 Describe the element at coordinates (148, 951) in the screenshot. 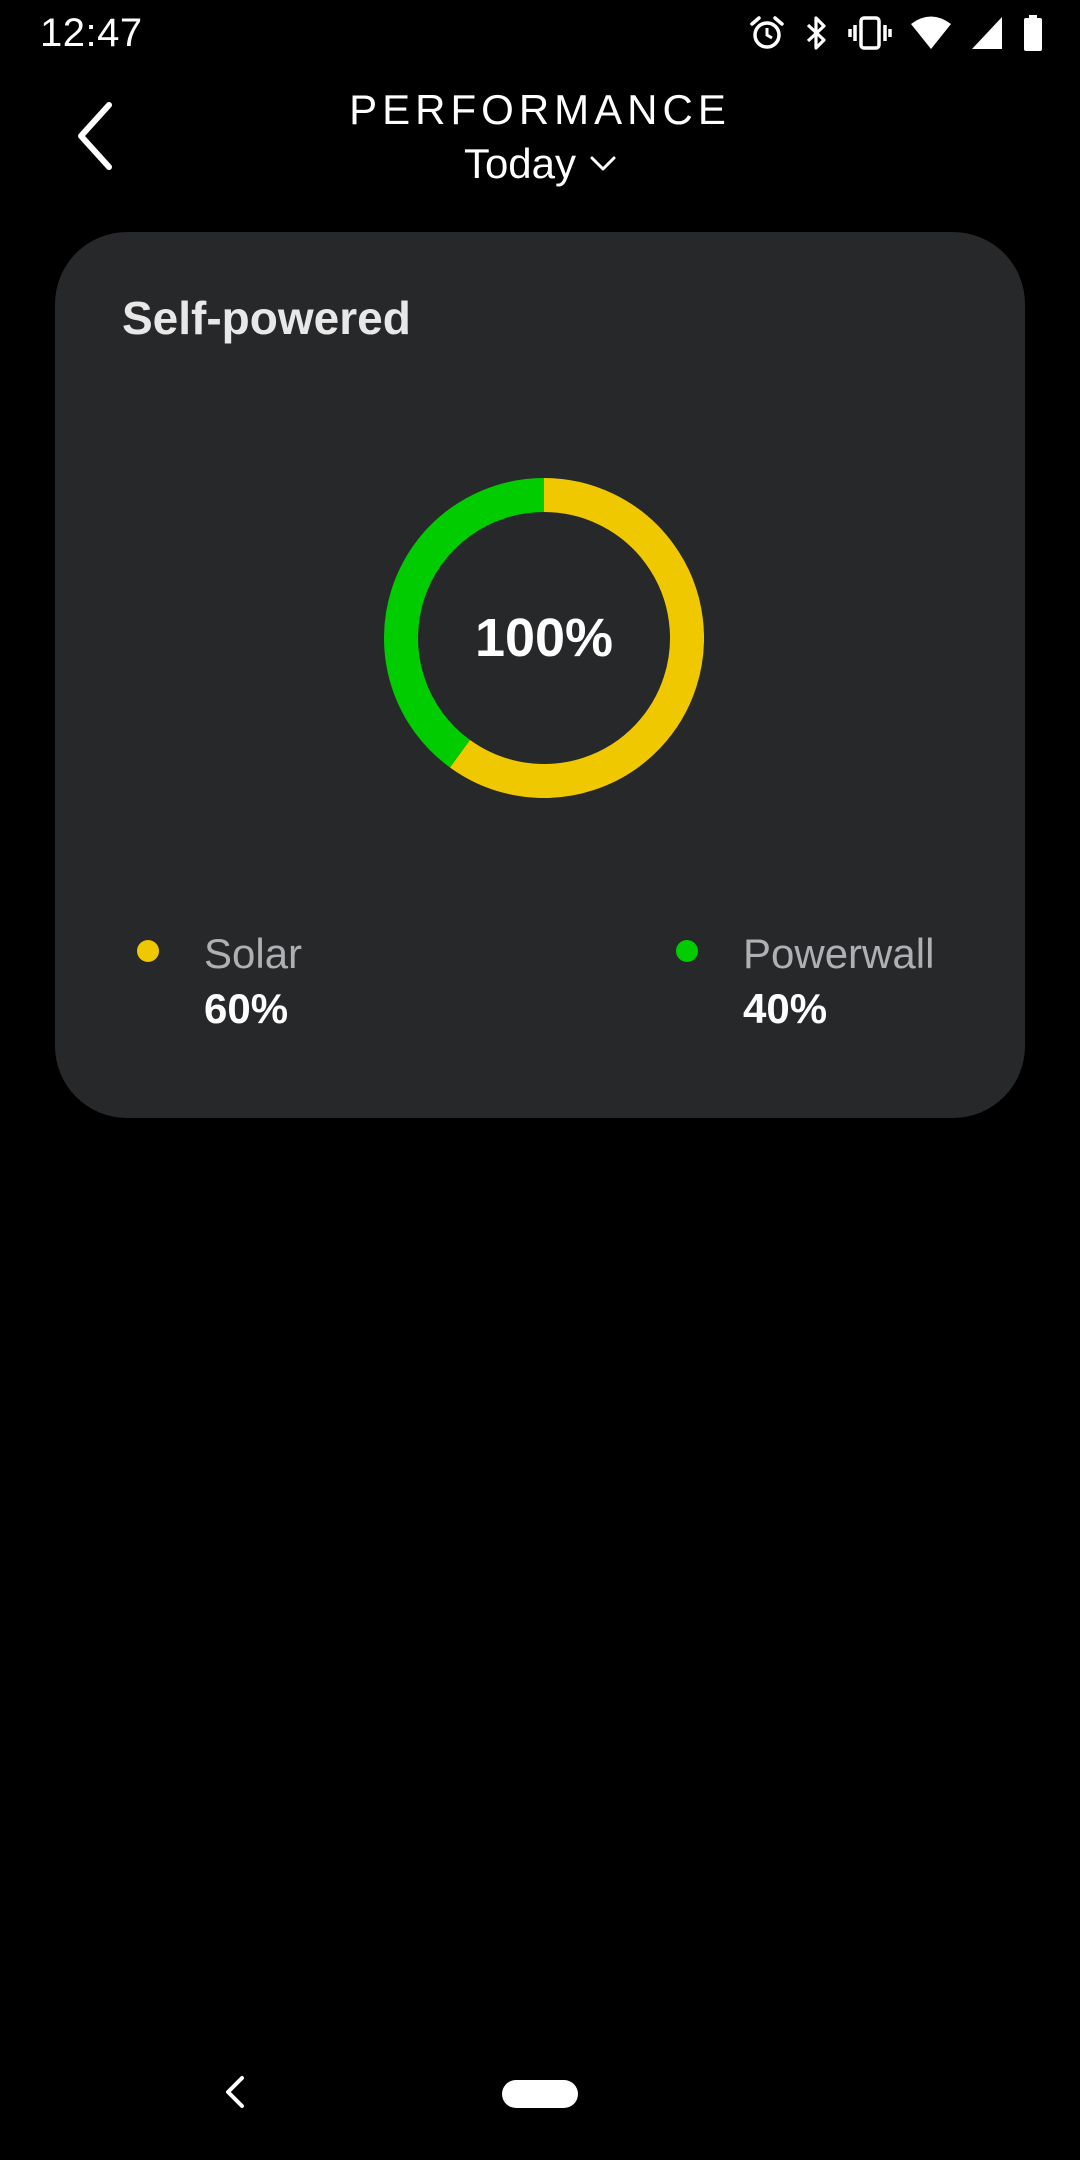

I see `legend-dot-solar` at that location.